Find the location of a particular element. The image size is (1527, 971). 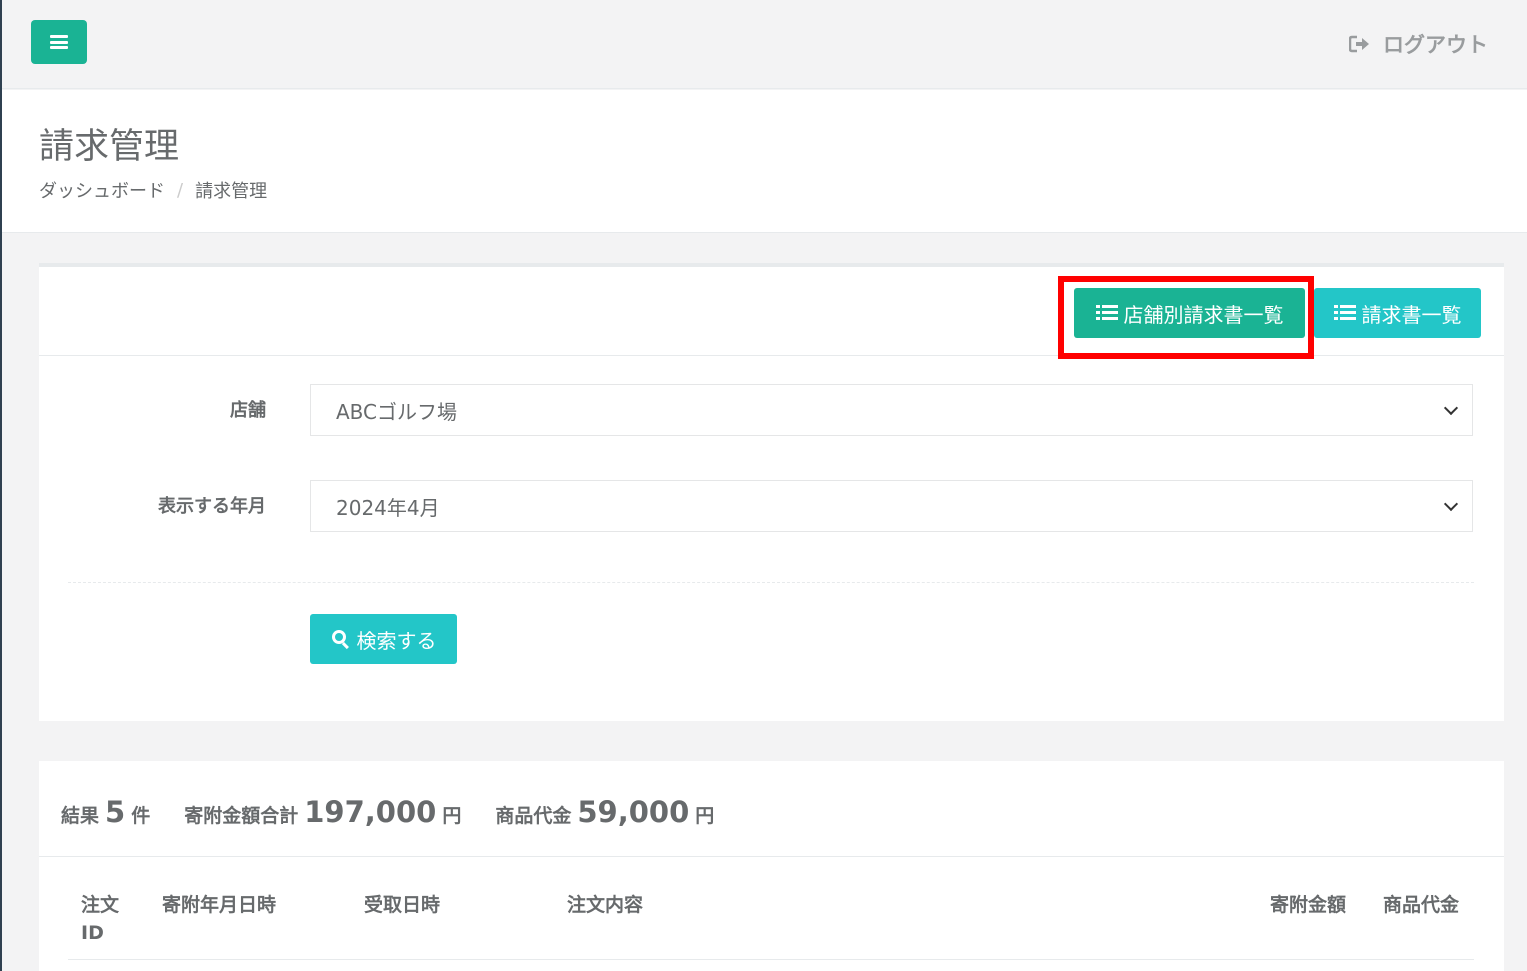

product-fee-unit: 円 is located at coordinates (705, 816).